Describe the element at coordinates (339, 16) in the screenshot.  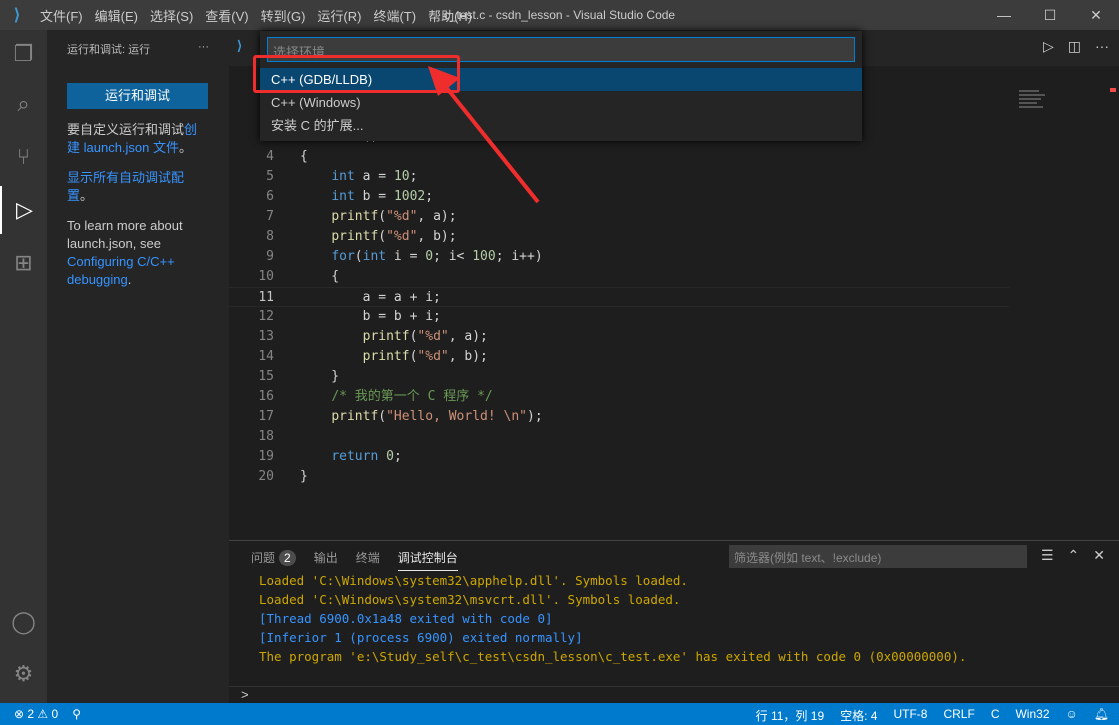
I see `menu-item: 运行(R)` at that location.